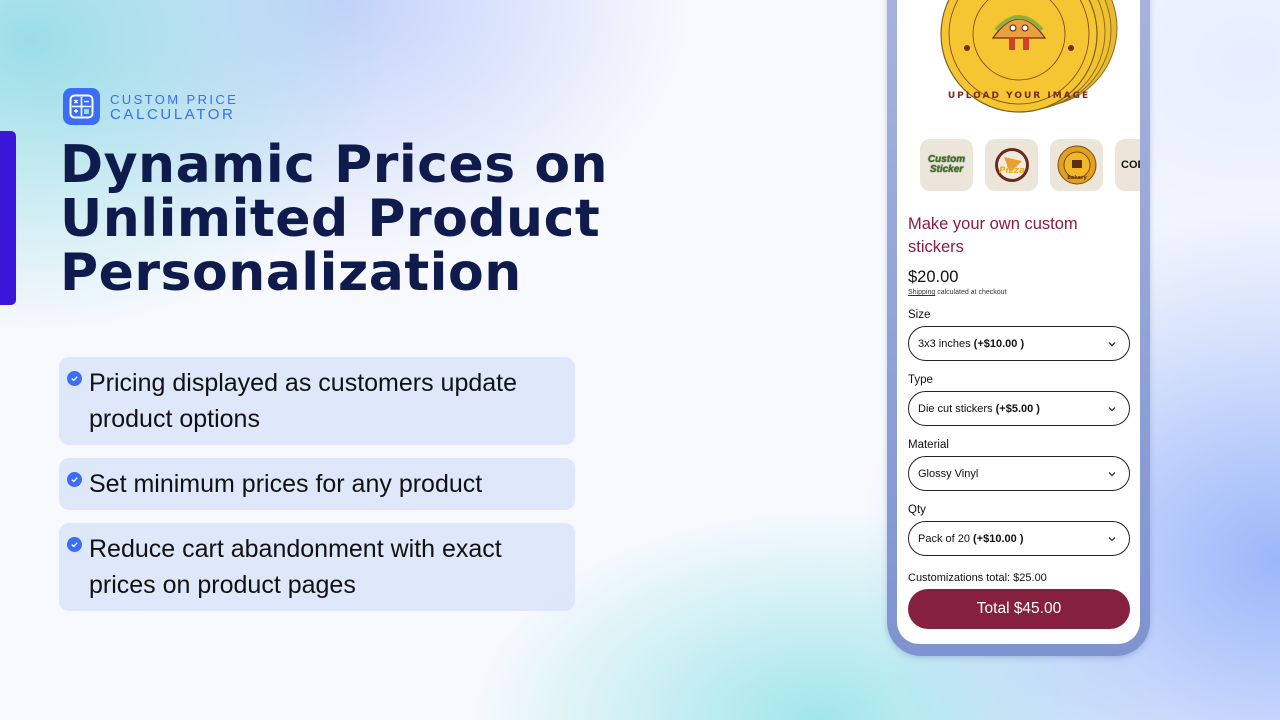 This screenshot has width=1280, height=720. What do you see at coordinates (1019, 96) in the screenshot?
I see `hero-sticker-bottom-text: UPLOAD YOUR IMAGE` at bounding box center [1019, 96].